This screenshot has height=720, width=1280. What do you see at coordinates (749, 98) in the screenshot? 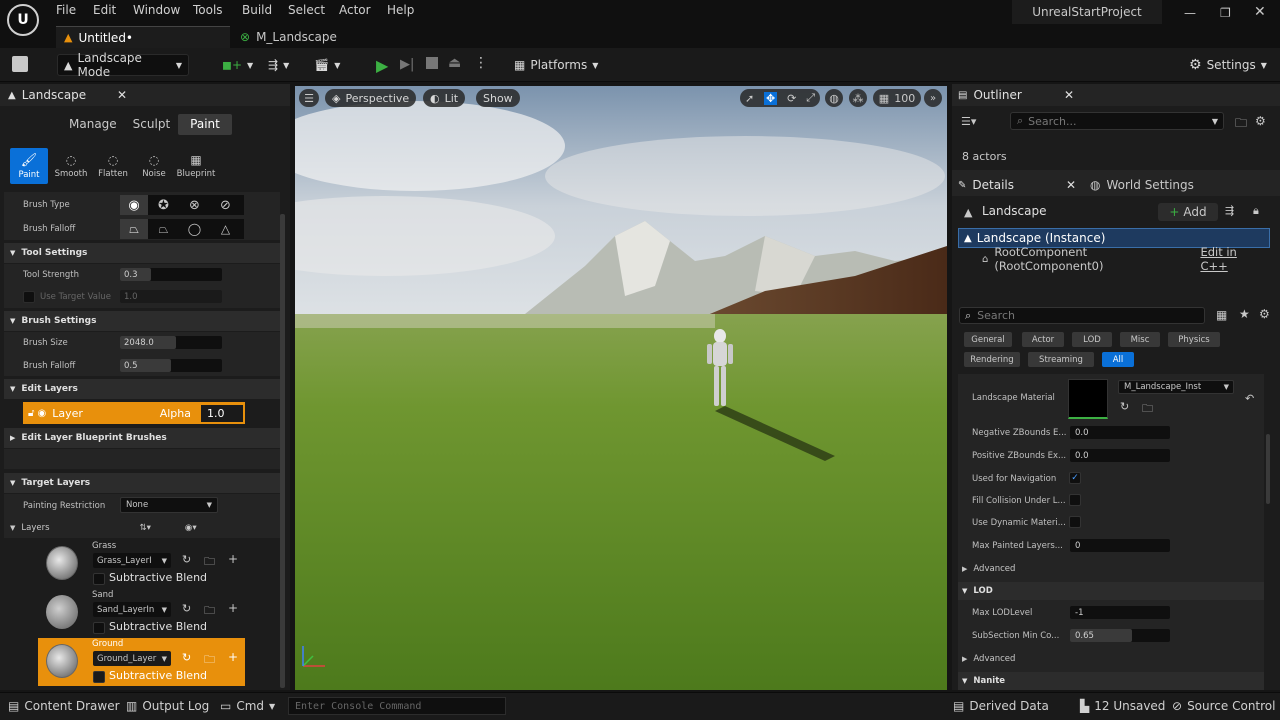
I see `select-icon: ➚` at bounding box center [749, 98].